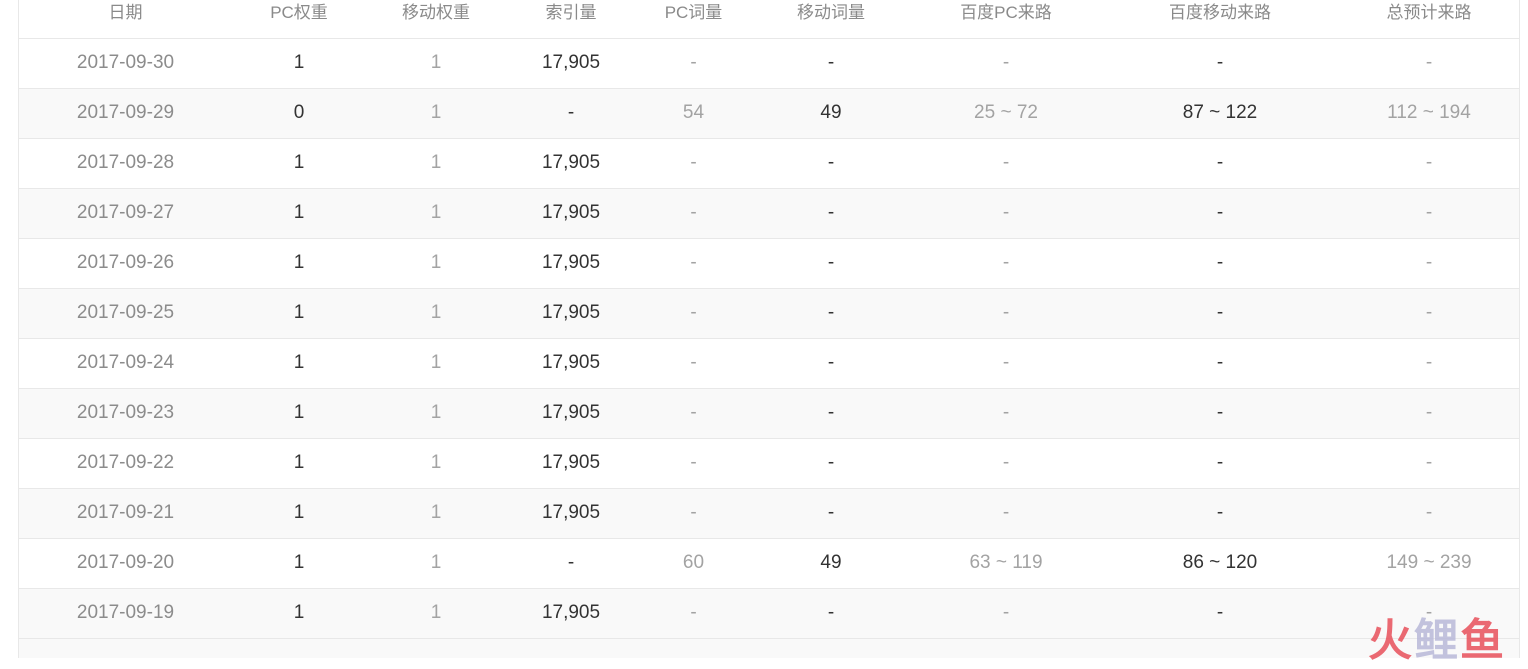 This screenshot has height=669, width=1528. Describe the element at coordinates (125, 613) in the screenshot. I see `cell-date: 2017-09-19` at that location.